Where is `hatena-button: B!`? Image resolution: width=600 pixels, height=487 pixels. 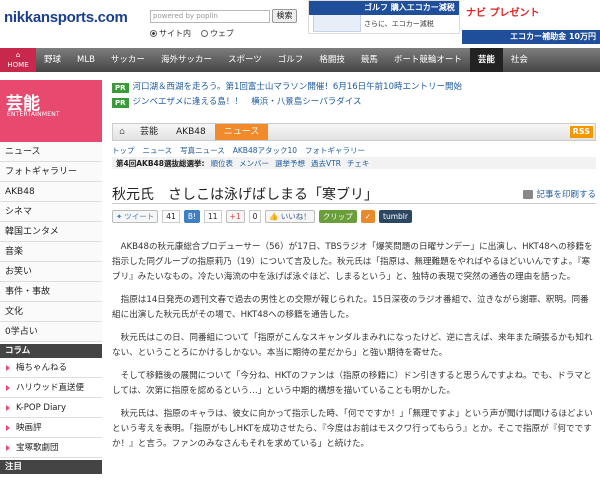
hatena-button: B! is located at coordinates (191, 216).